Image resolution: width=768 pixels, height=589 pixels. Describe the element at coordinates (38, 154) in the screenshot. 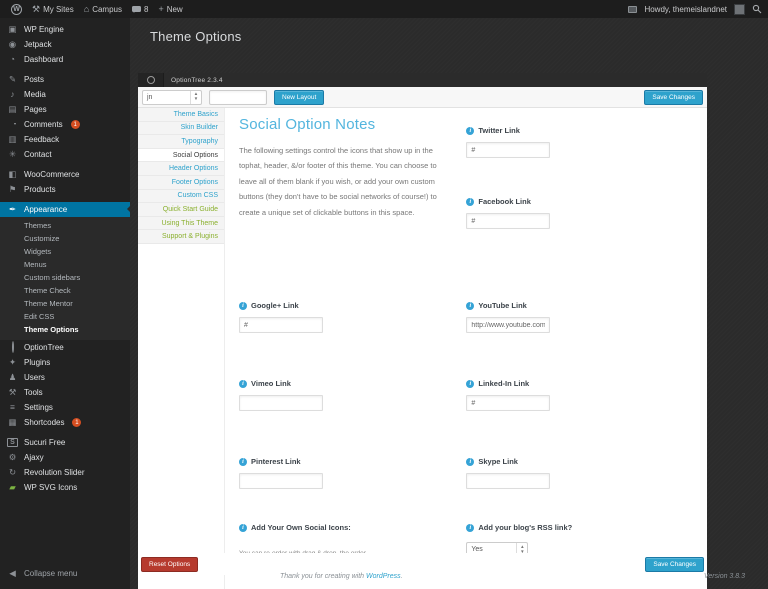

I see `sidebar-item-label: Contact` at that location.